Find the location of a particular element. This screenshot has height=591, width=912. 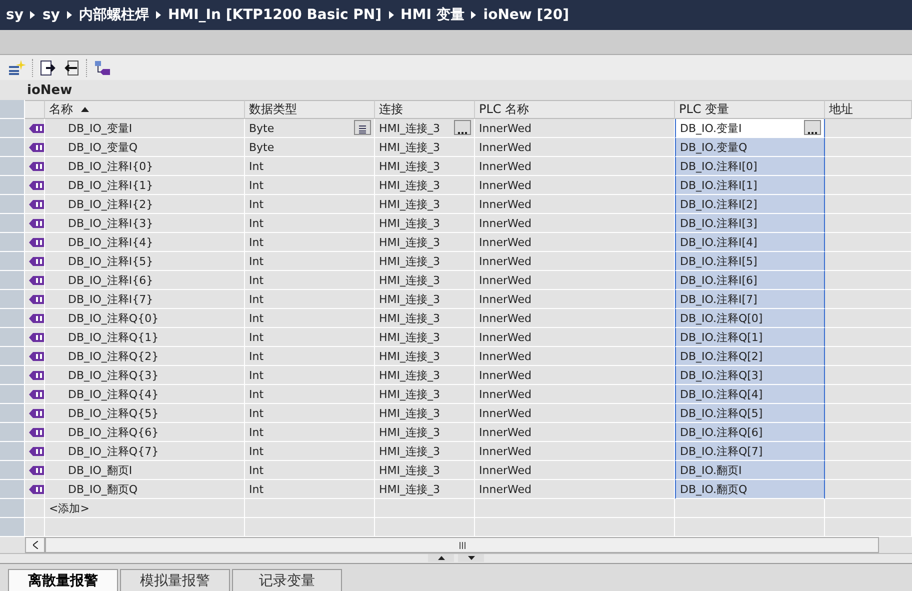

table-cell: DB_IO.注释I[4] is located at coordinates (750, 242).